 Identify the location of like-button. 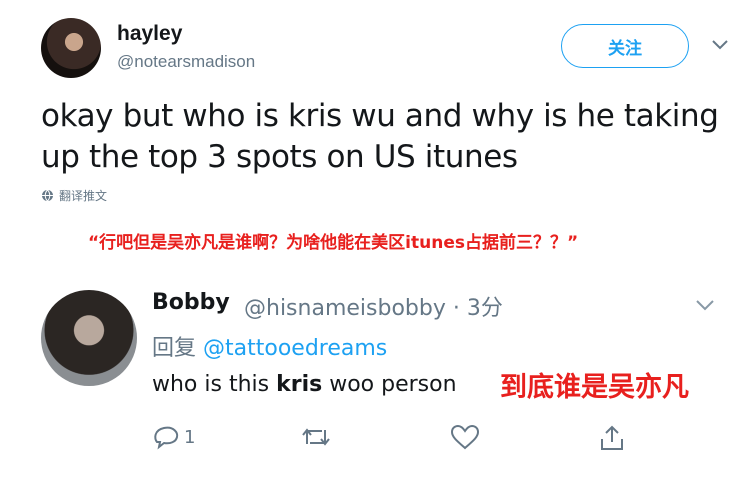
(465, 437).